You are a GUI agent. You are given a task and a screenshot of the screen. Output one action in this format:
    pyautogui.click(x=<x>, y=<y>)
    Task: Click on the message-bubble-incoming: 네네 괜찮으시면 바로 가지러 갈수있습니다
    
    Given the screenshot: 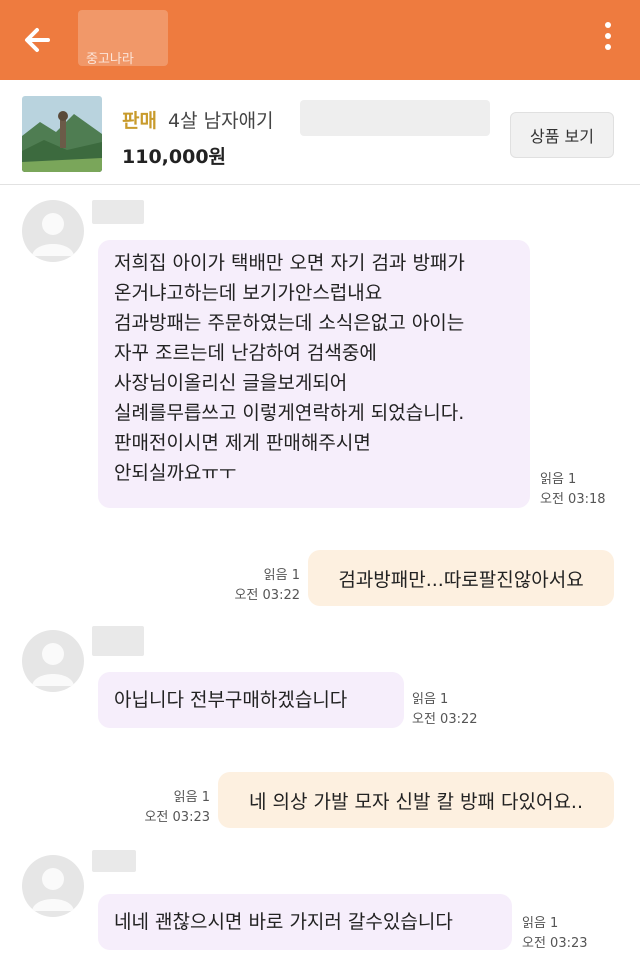 What is the action you would take?
    pyautogui.click(x=305, y=922)
    